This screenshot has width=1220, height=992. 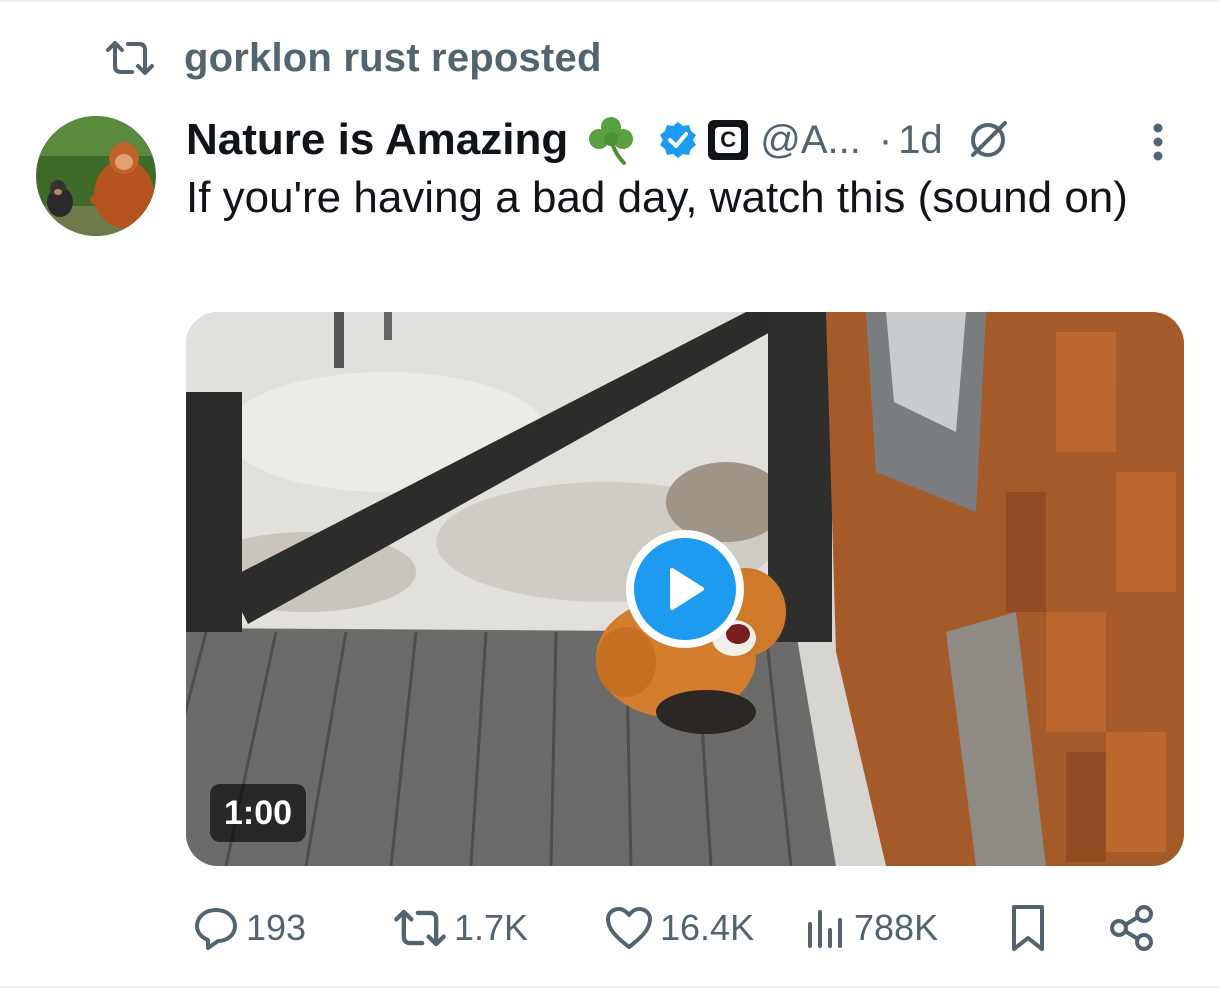 I want to click on affiliate-badge-letter: C, so click(x=728, y=140).